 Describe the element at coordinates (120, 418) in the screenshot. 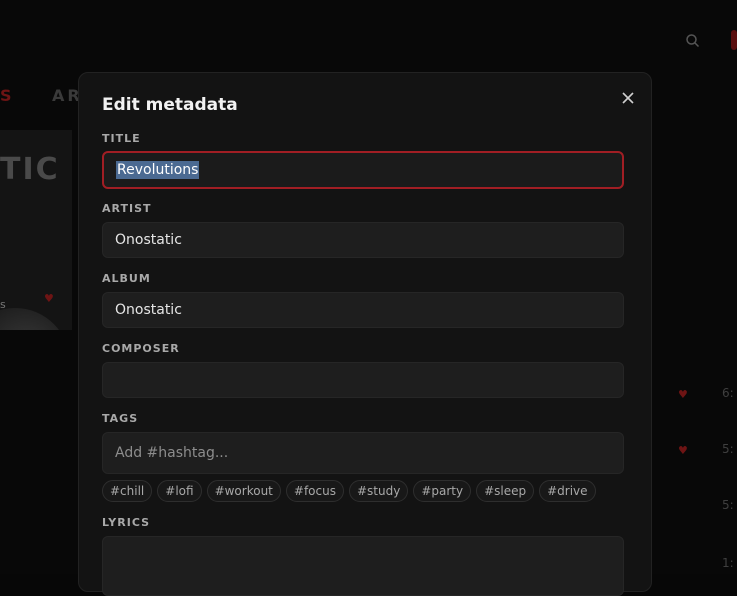

I see `tags-label: TAGS` at that location.